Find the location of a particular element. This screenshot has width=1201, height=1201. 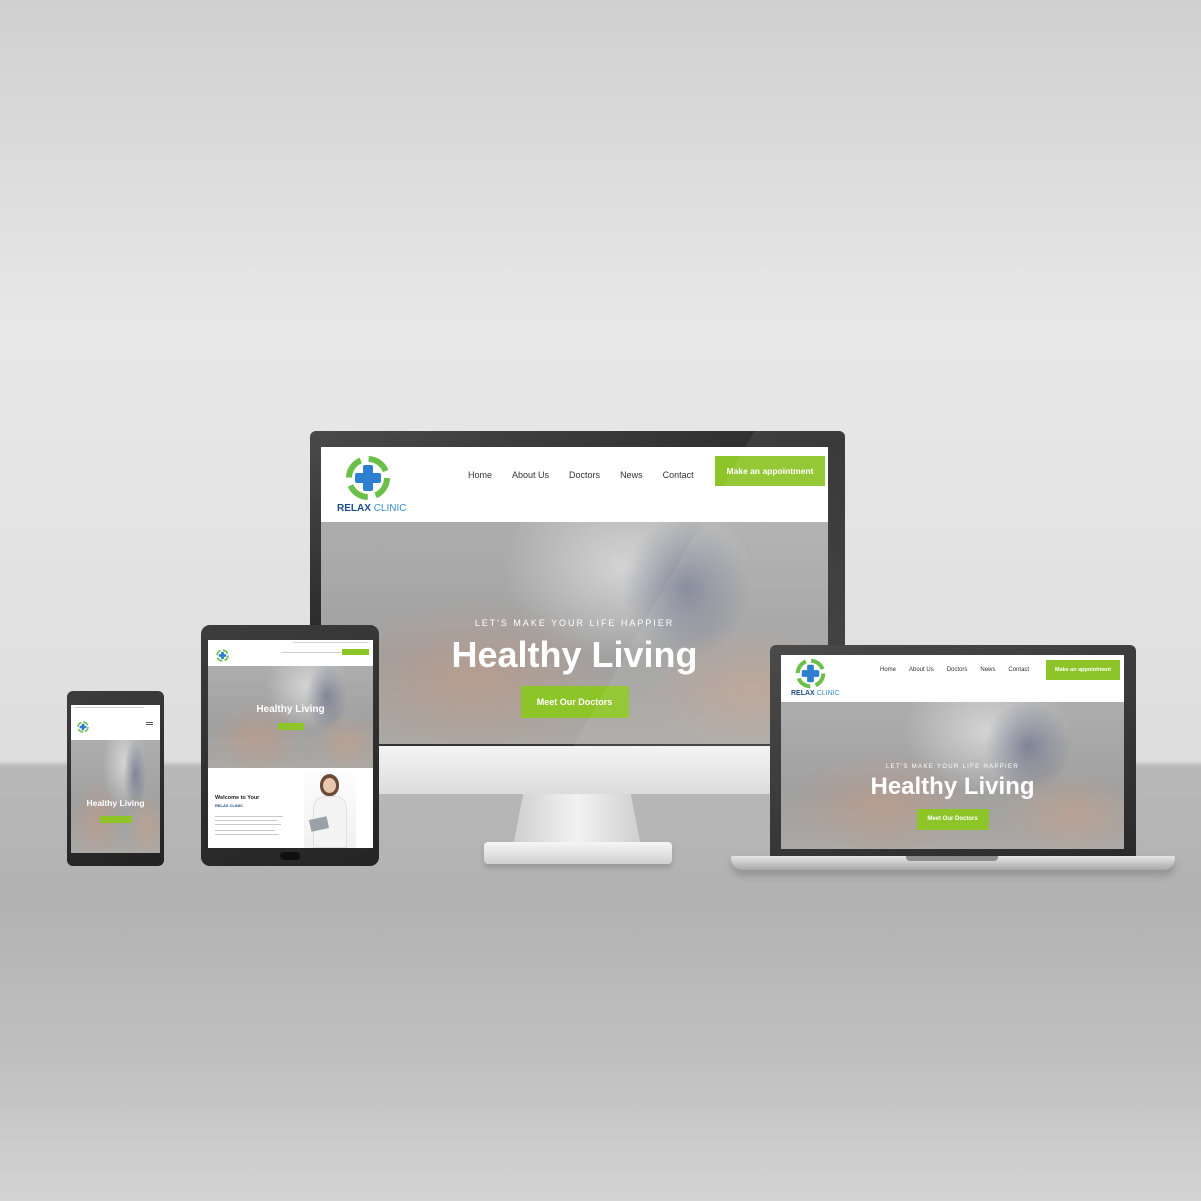

tablet-home-button is located at coordinates (290, 856).